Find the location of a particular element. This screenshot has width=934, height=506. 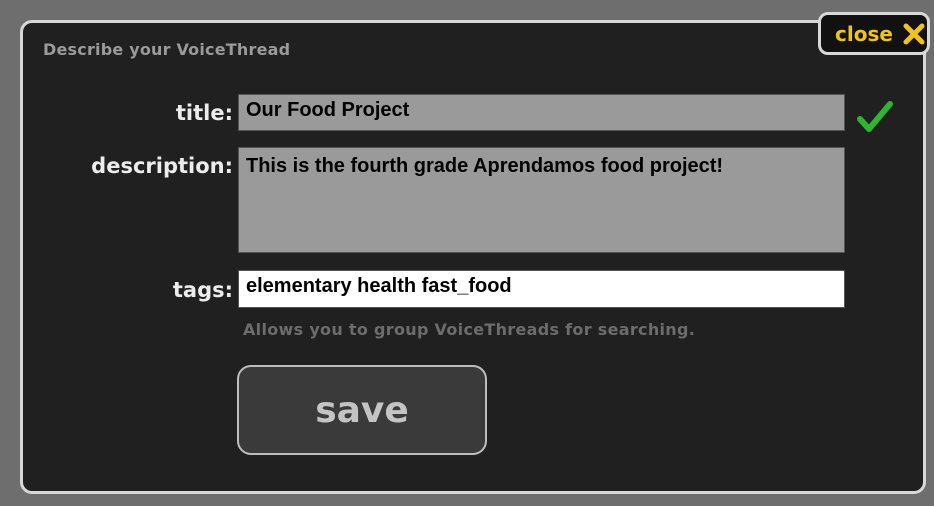

title-label: title: is located at coordinates (204, 113).